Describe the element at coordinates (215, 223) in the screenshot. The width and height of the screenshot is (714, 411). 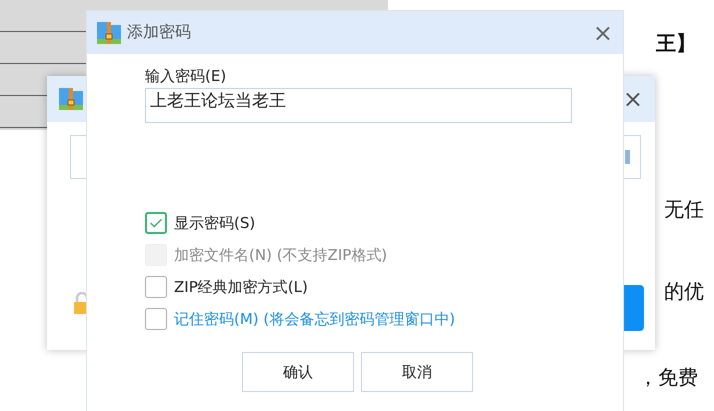
I see `option-label: 显示密码(S)` at that location.